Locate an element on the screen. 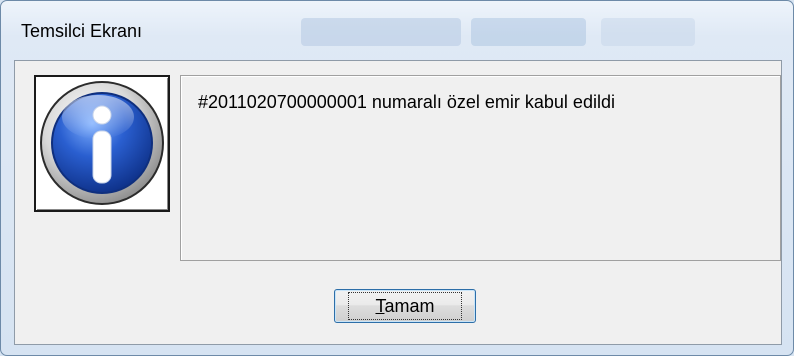  information-icon-frame is located at coordinates (102, 143).